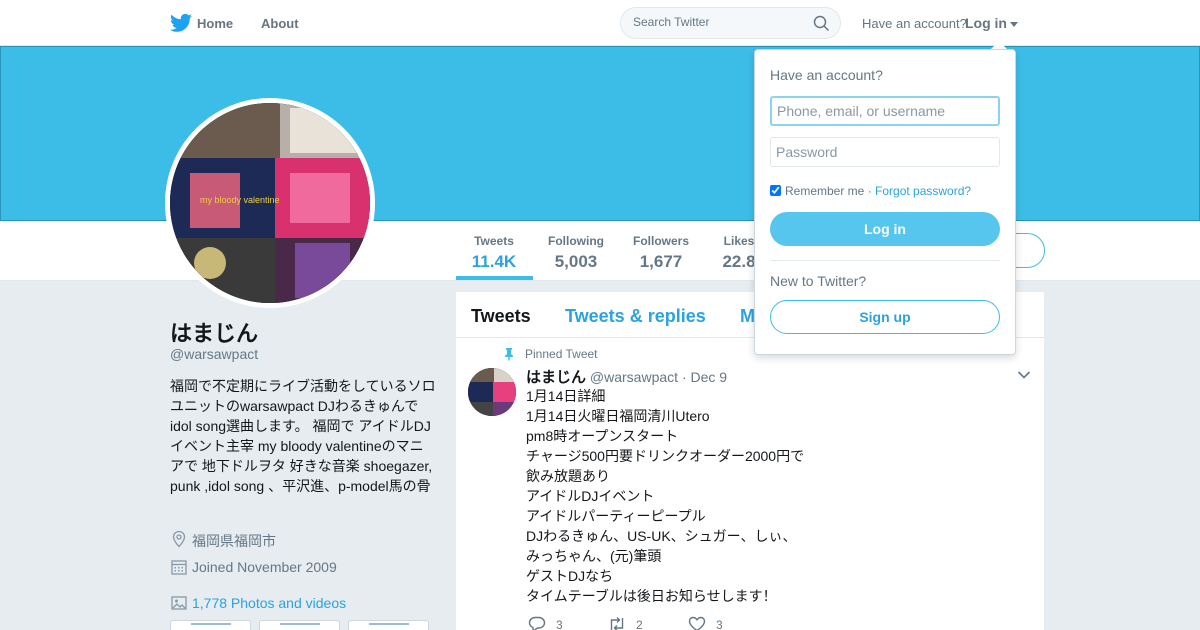  Describe the element at coordinates (594, 556) in the screenshot. I see `tweet-line: みっちゃん、(元)筆頭` at that location.